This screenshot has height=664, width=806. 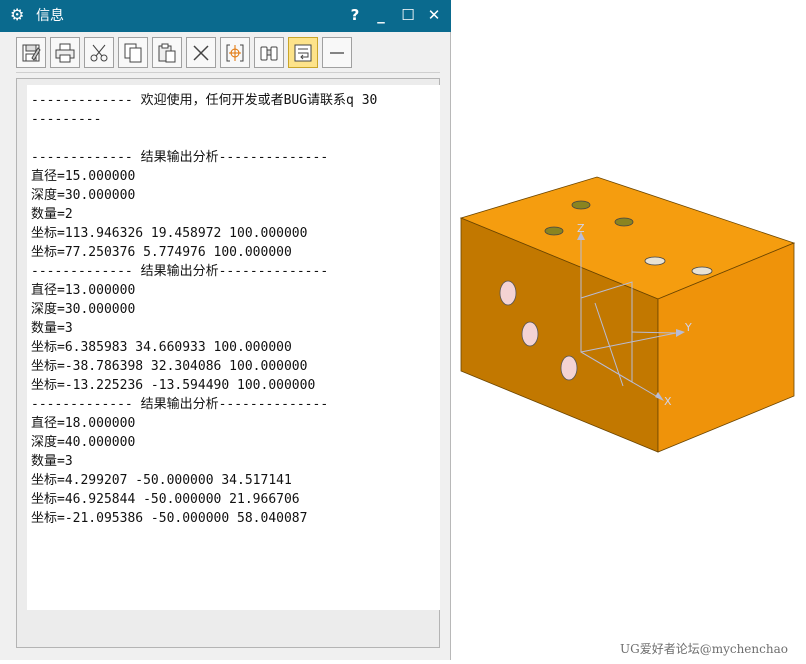 What do you see at coordinates (17, 15) in the screenshot?
I see `gear-icon: ⚙` at bounding box center [17, 15].